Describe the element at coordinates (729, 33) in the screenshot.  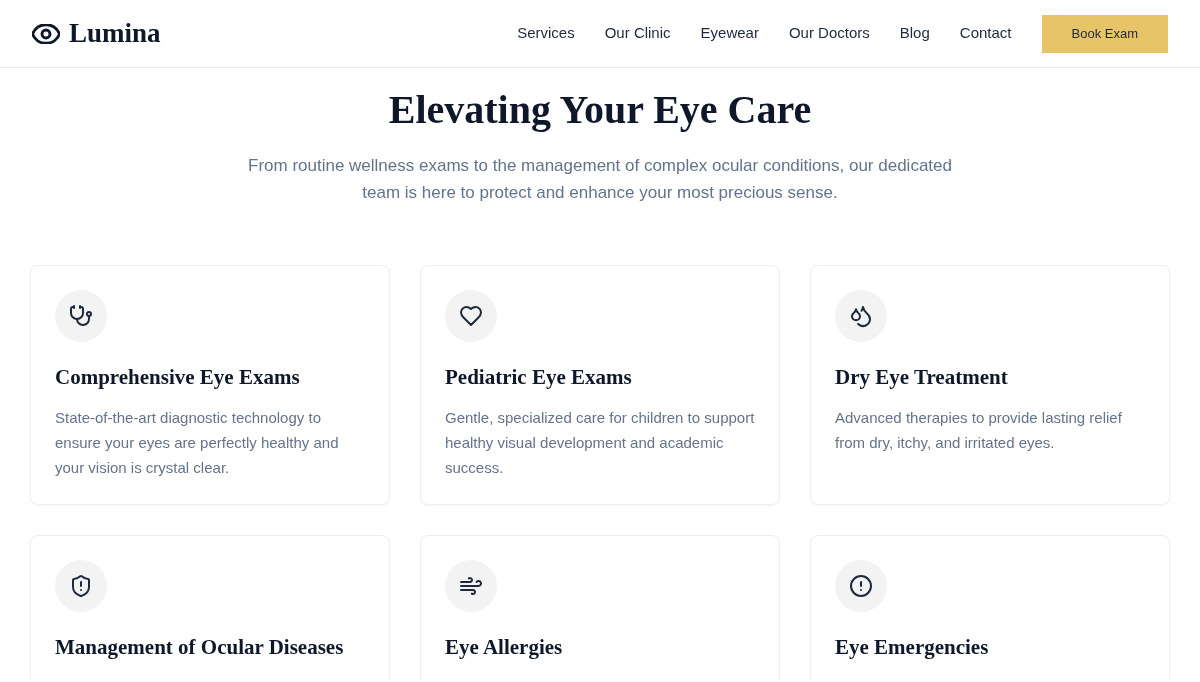
I see `nav-link: Eyewear` at that location.